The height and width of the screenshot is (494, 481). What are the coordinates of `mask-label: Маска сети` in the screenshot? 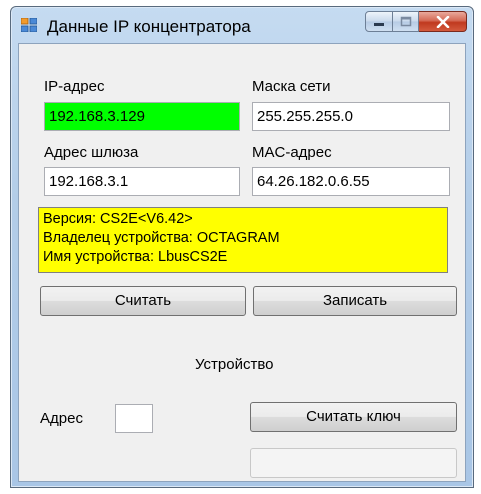 It's located at (291, 86).